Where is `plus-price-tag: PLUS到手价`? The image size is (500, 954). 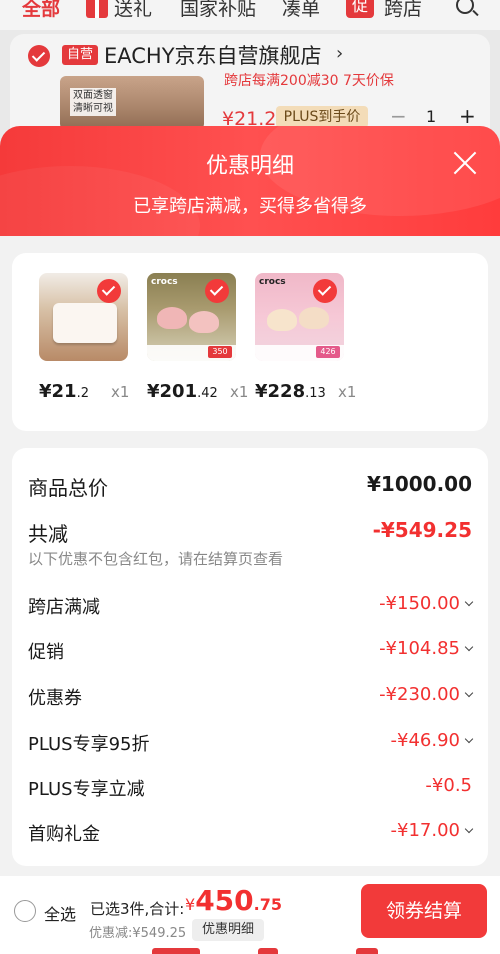 plus-price-tag: PLUS到手价 is located at coordinates (322, 117).